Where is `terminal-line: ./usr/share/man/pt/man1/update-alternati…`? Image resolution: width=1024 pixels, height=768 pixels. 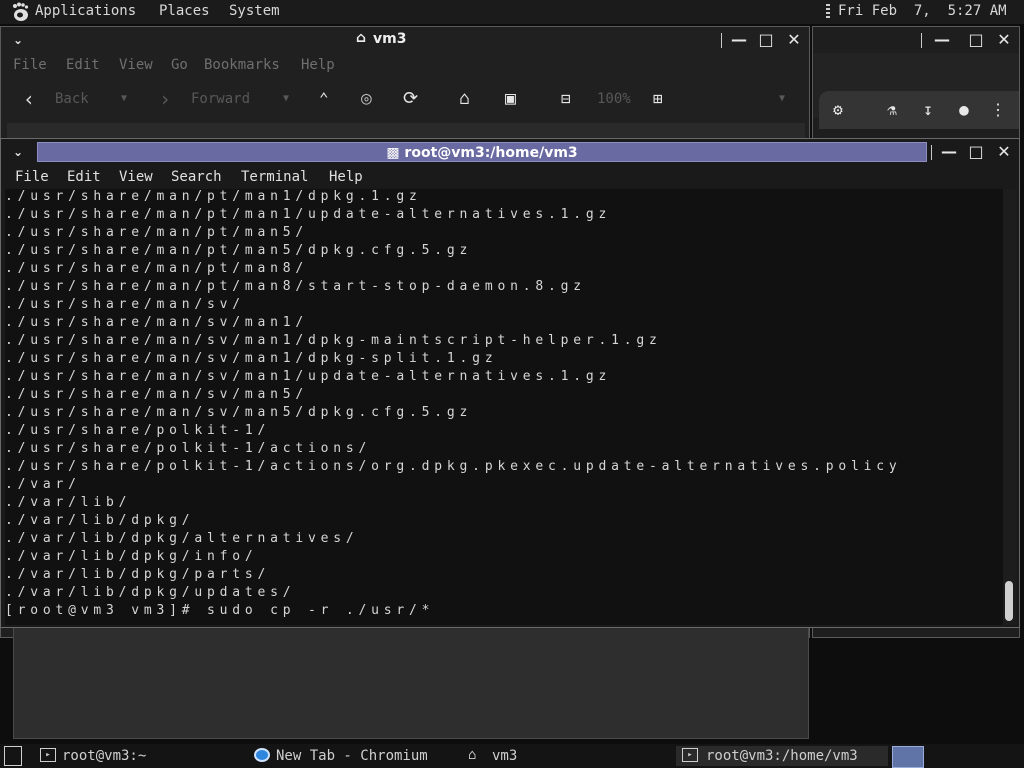 terminal-line: ./usr/share/man/pt/man1/update-alternati… is located at coordinates (308, 214).